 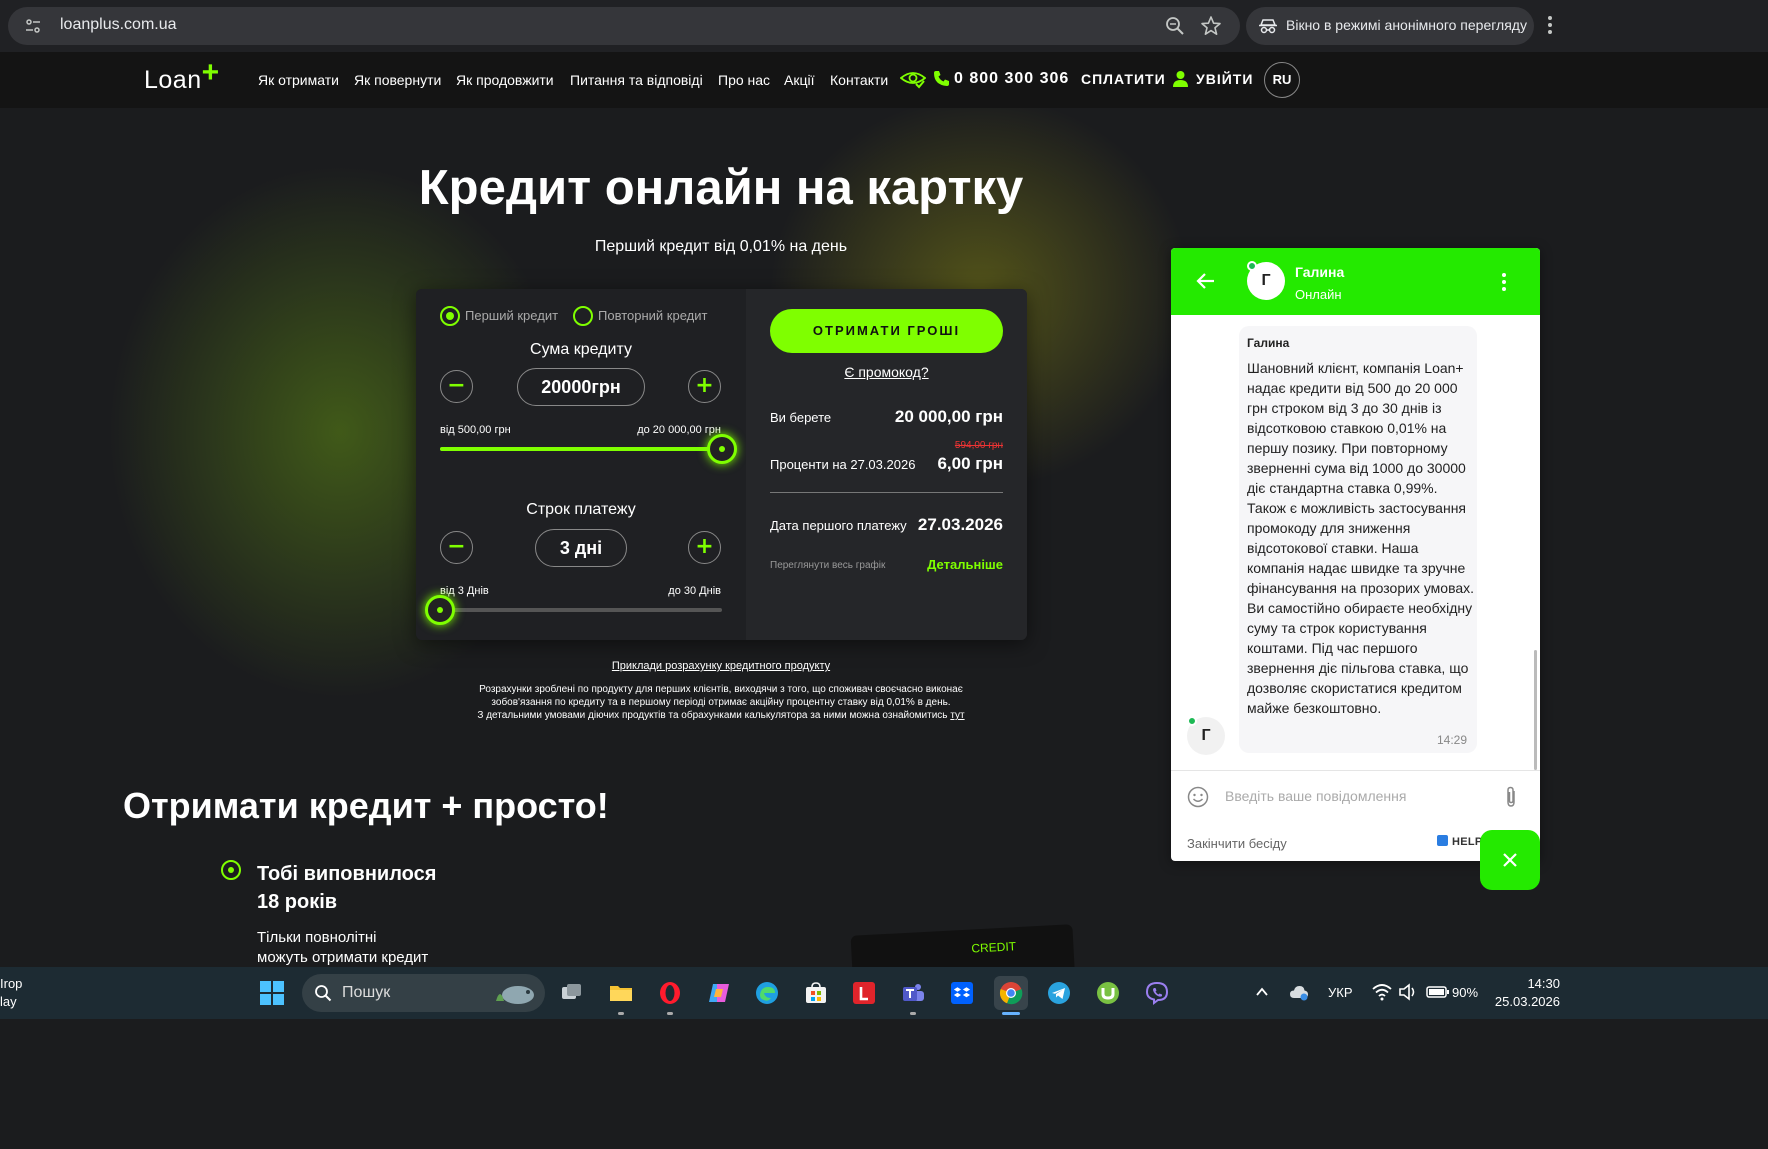 What do you see at coordinates (670, 1013) in the screenshot?
I see `opera-running-dot` at bounding box center [670, 1013].